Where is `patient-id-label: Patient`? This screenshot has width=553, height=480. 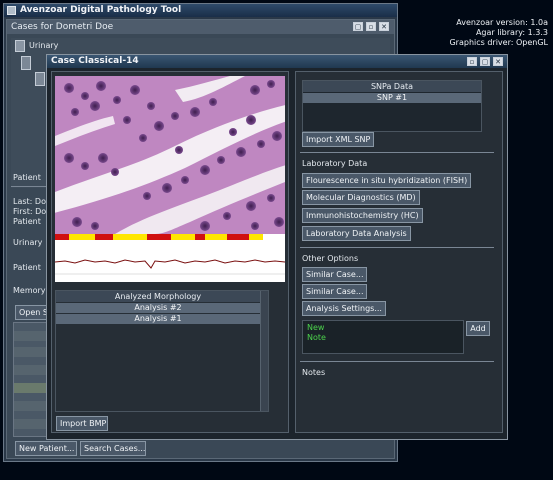
patient-id-label: Patient is located at coordinates (27, 221).